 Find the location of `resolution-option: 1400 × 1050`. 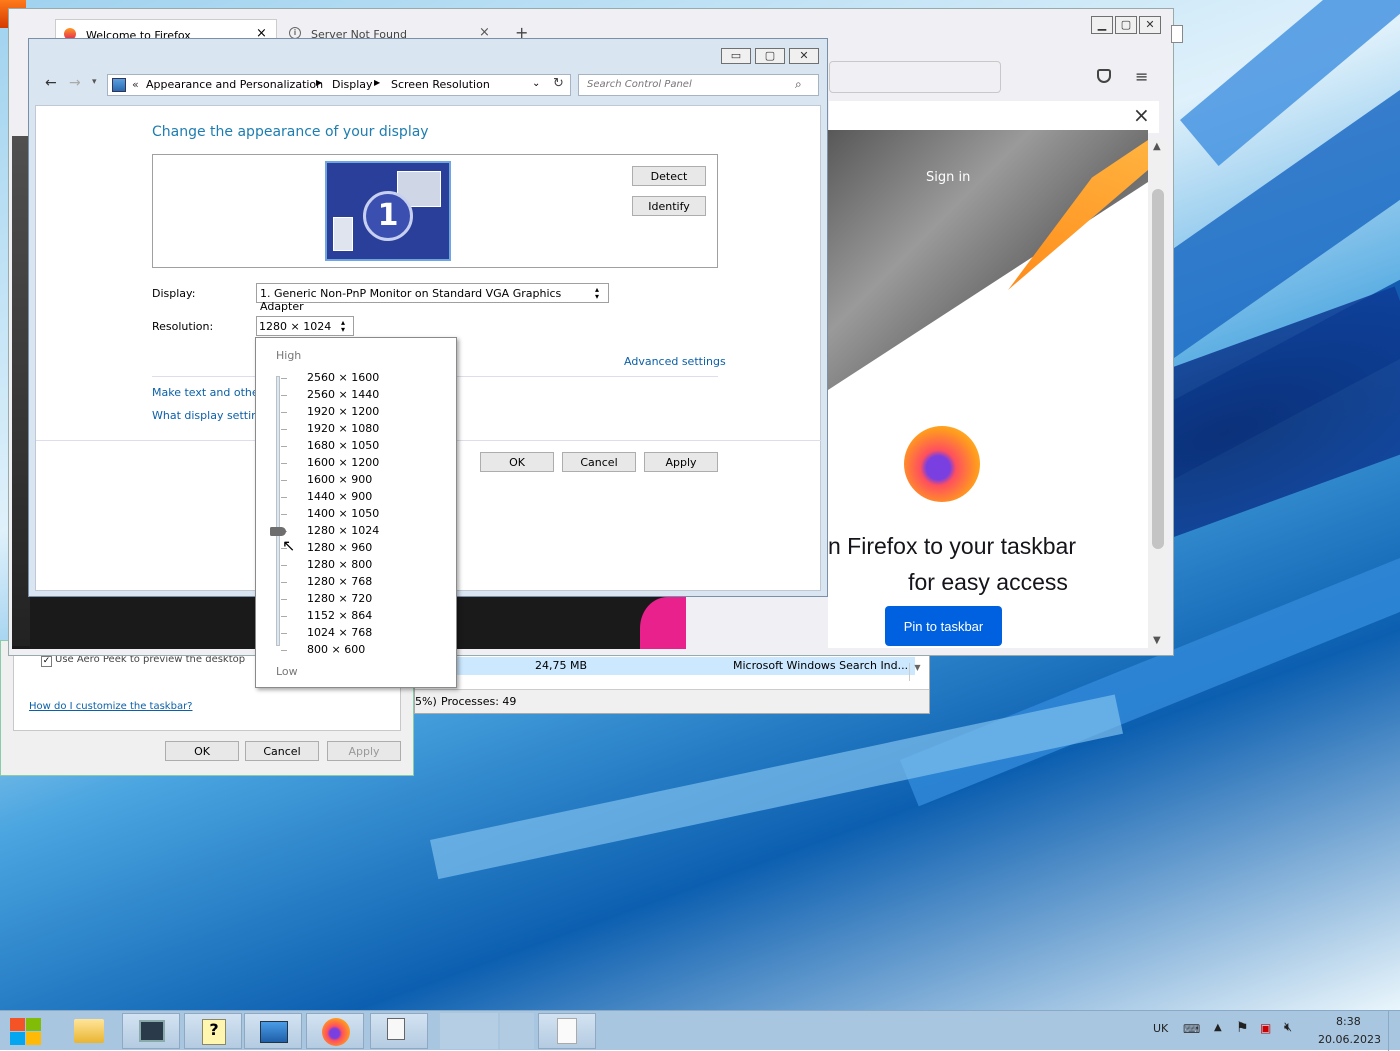

resolution-option: 1400 × 1050 is located at coordinates (343, 513).